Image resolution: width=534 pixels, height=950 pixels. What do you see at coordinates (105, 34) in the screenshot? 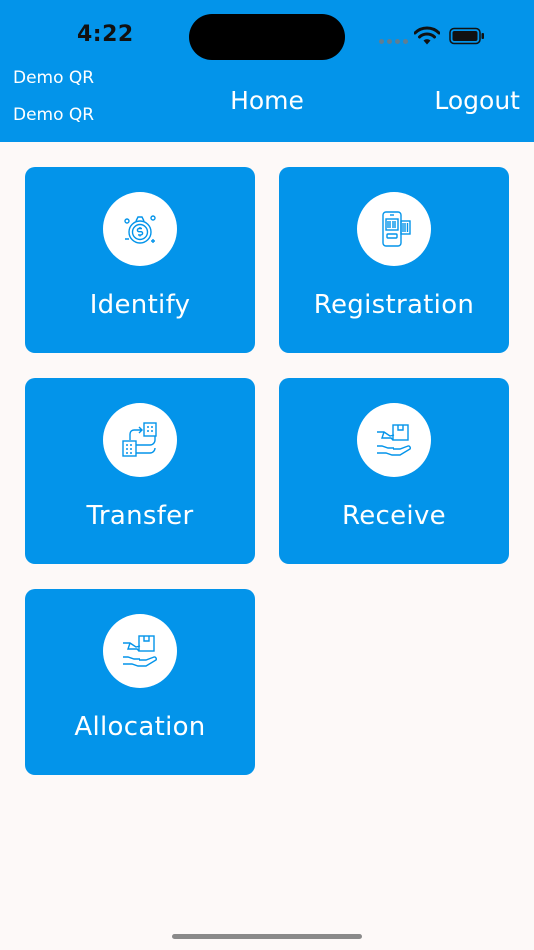
I see `status-time: 4:22` at bounding box center [105, 34].